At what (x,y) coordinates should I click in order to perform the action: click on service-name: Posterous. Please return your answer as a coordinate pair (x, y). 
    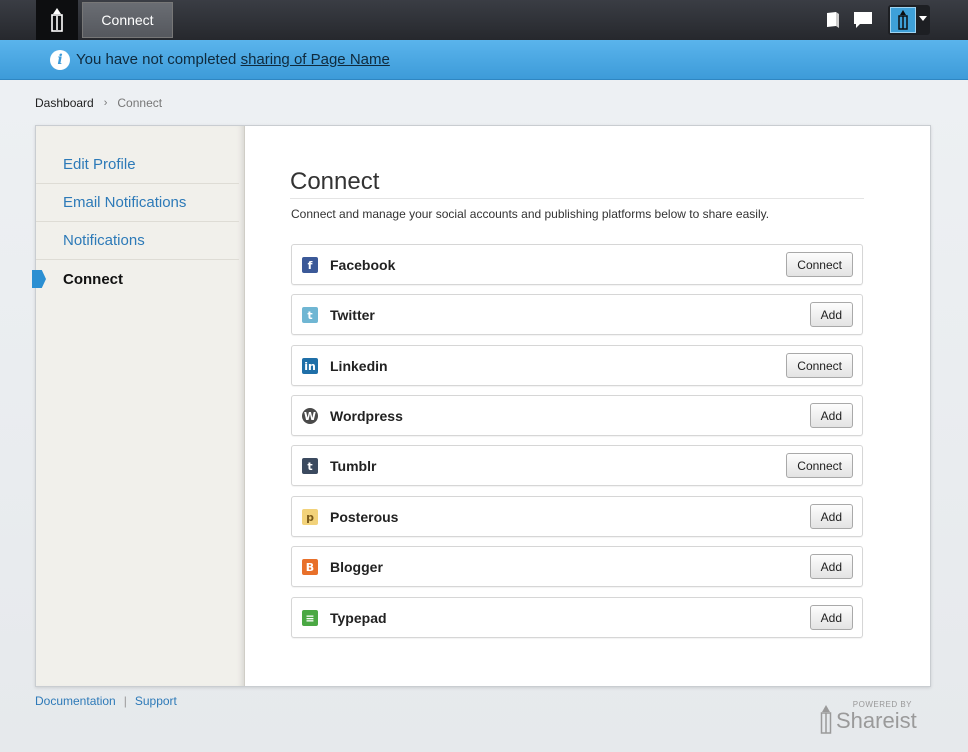
    Looking at the image, I should click on (364, 517).